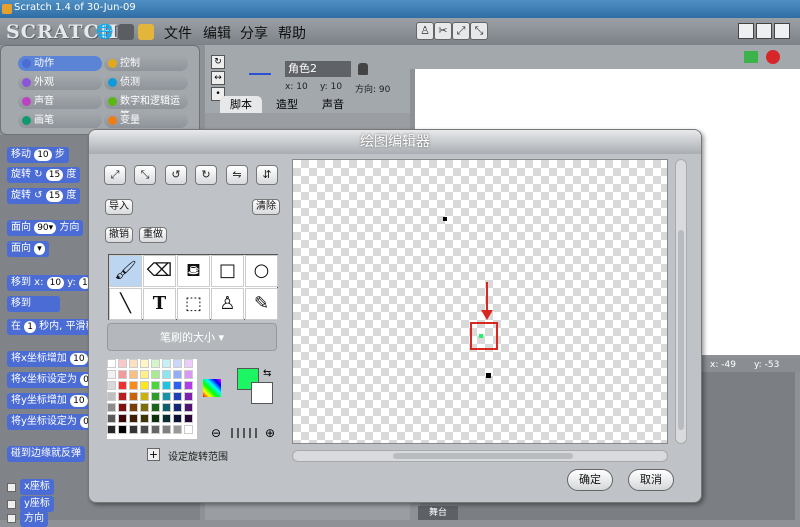 Image resolution: width=800 pixels, height=527 pixels. I want to click on tab-sounds: 声音, so click(333, 104).